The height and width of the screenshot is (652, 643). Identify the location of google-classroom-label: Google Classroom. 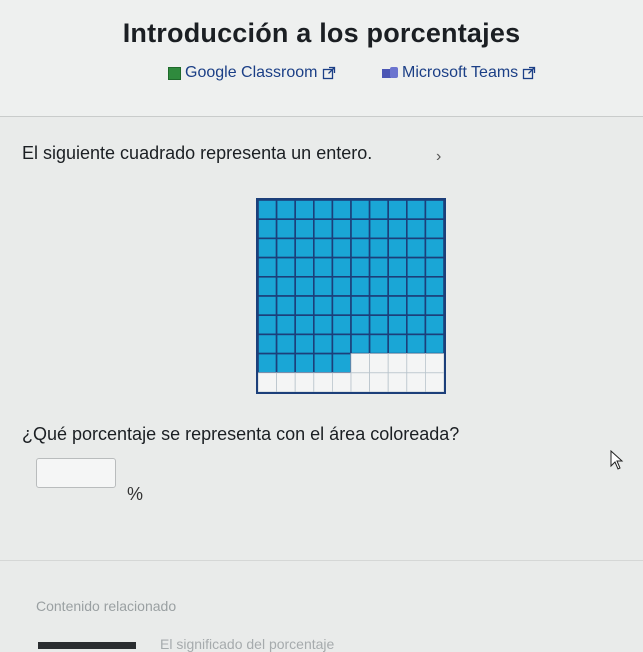
(251, 72).